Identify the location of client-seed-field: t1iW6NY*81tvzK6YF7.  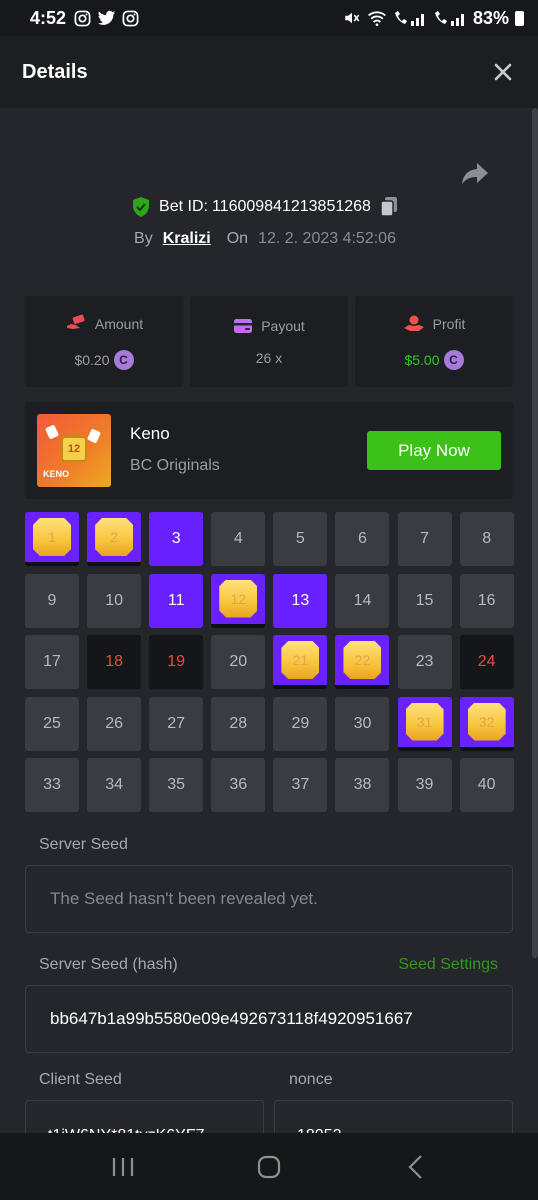
(144, 1116).